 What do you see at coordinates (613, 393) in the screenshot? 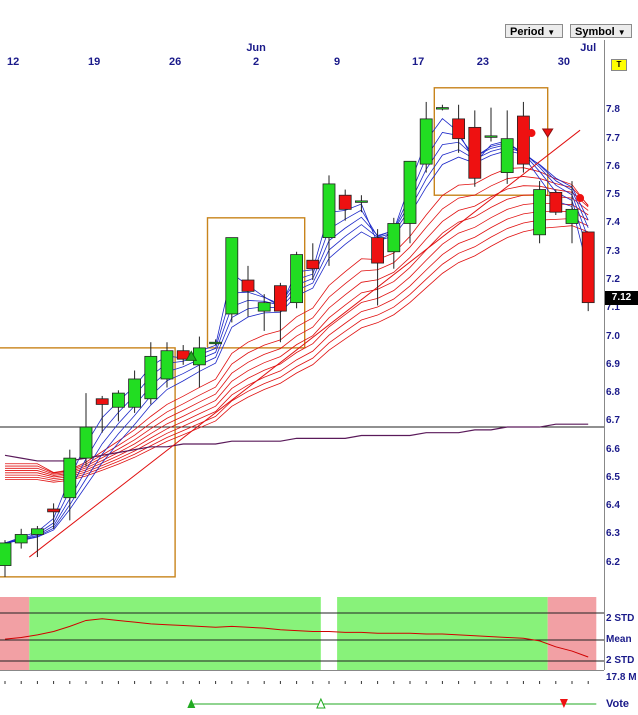
I see `price-tick-label: 6.8` at bounding box center [613, 393].